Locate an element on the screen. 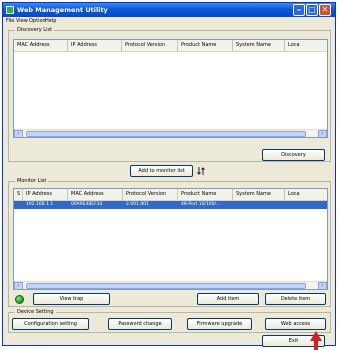 The height and width of the screenshot is (350, 338). window-title: Web Management Utility is located at coordinates (62, 10).